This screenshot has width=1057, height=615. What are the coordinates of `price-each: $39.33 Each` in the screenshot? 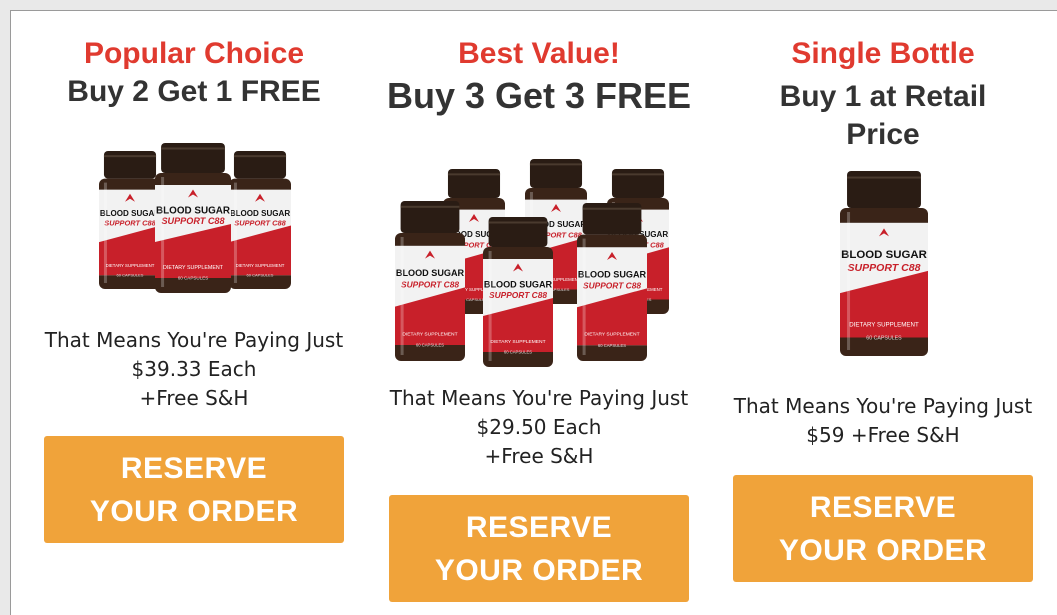 It's located at (194, 369).